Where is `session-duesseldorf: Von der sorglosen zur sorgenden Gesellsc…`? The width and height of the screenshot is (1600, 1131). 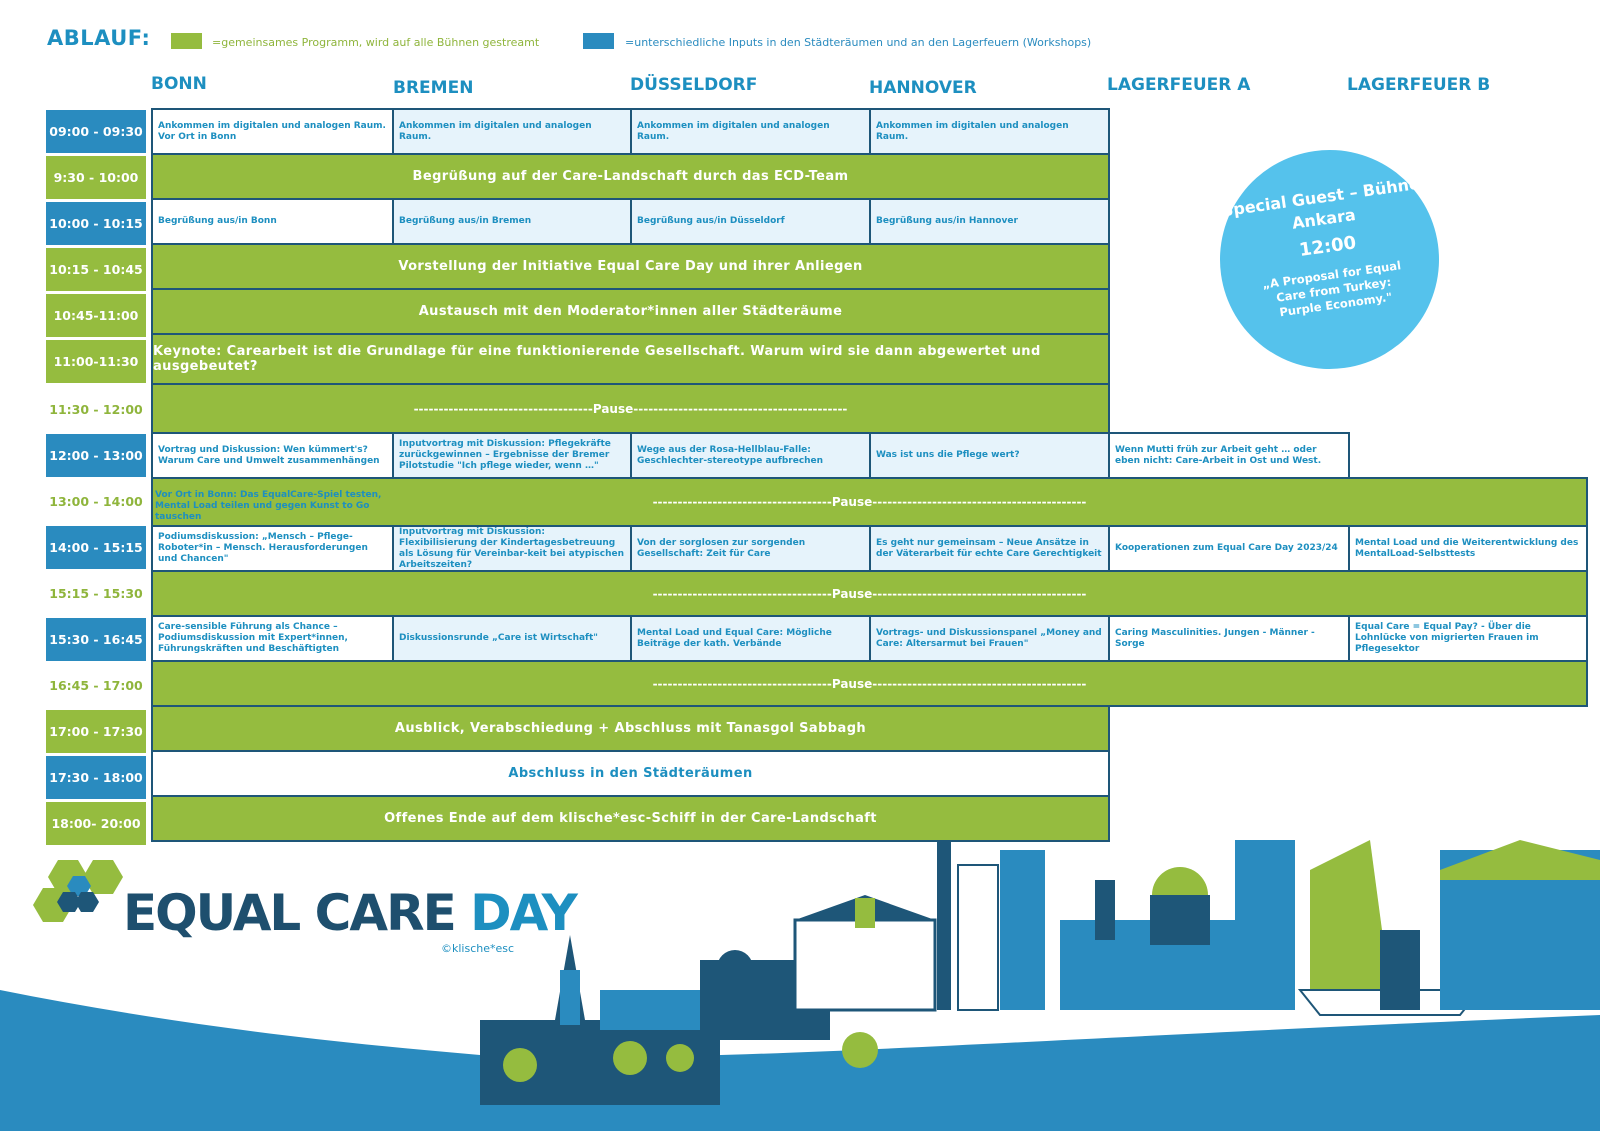 session-duesseldorf: Von der sorglosen zur sorgenden Gesellsc… is located at coordinates (750, 548).